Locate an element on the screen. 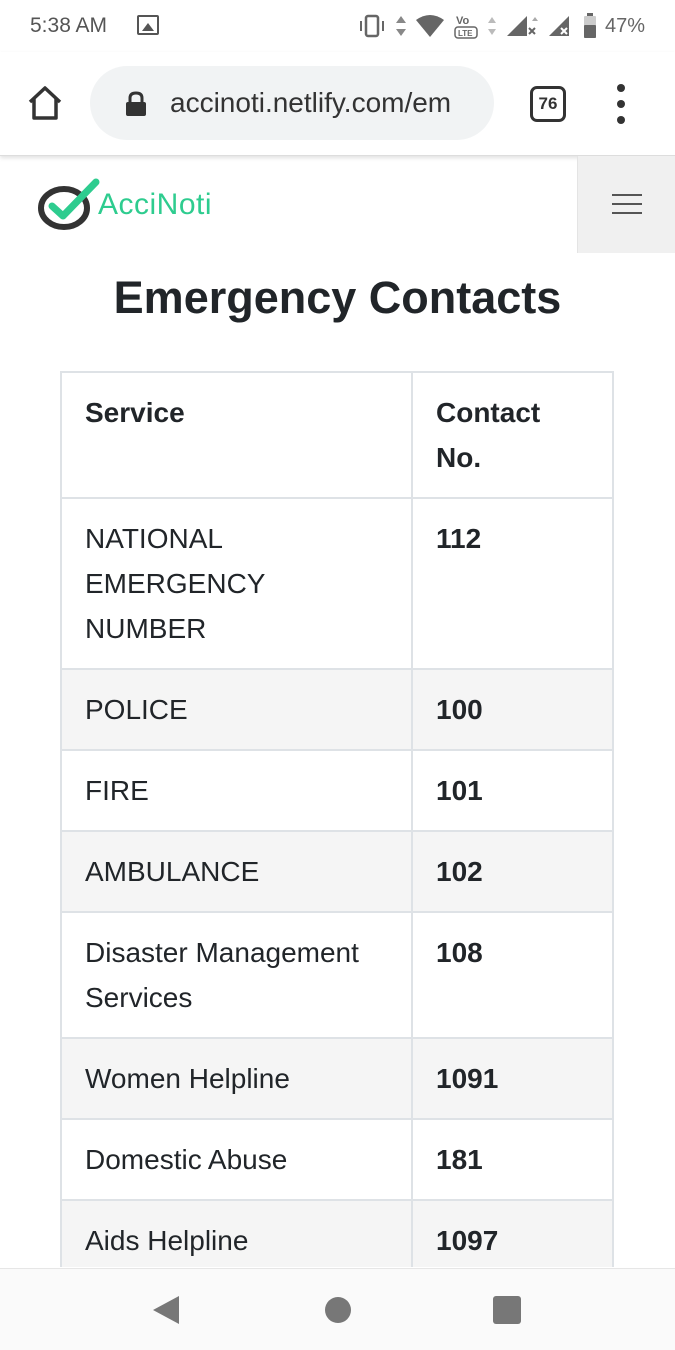 Image resolution: width=675 pixels, height=1350 pixels. table-row: FIRE 101 is located at coordinates (337, 790).